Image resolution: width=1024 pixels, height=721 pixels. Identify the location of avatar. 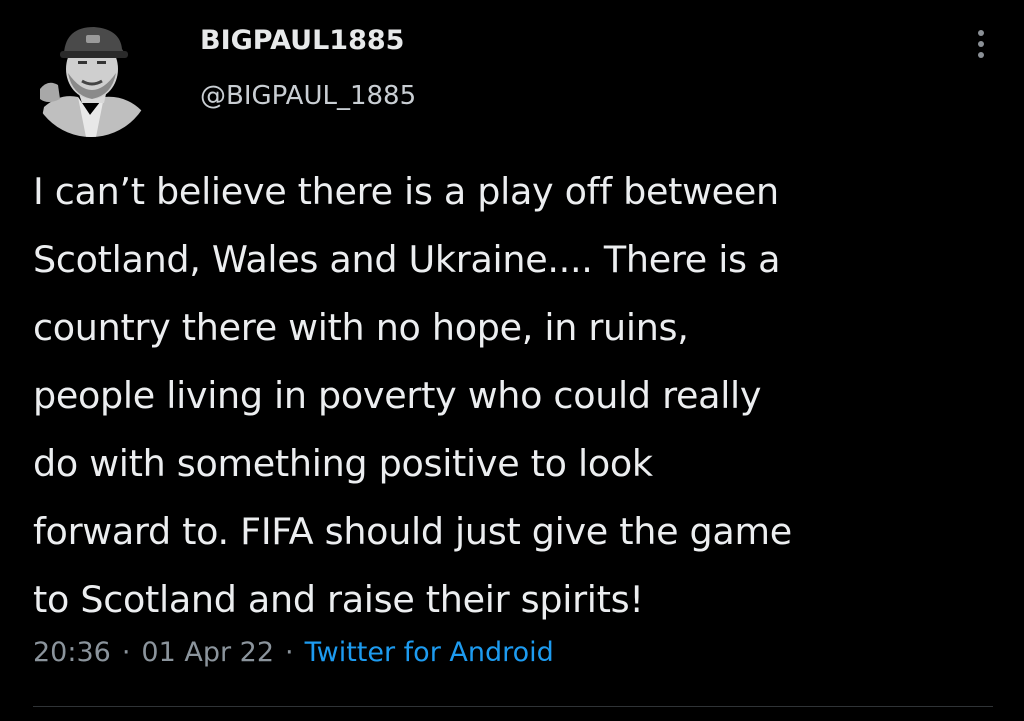
(91, 76).